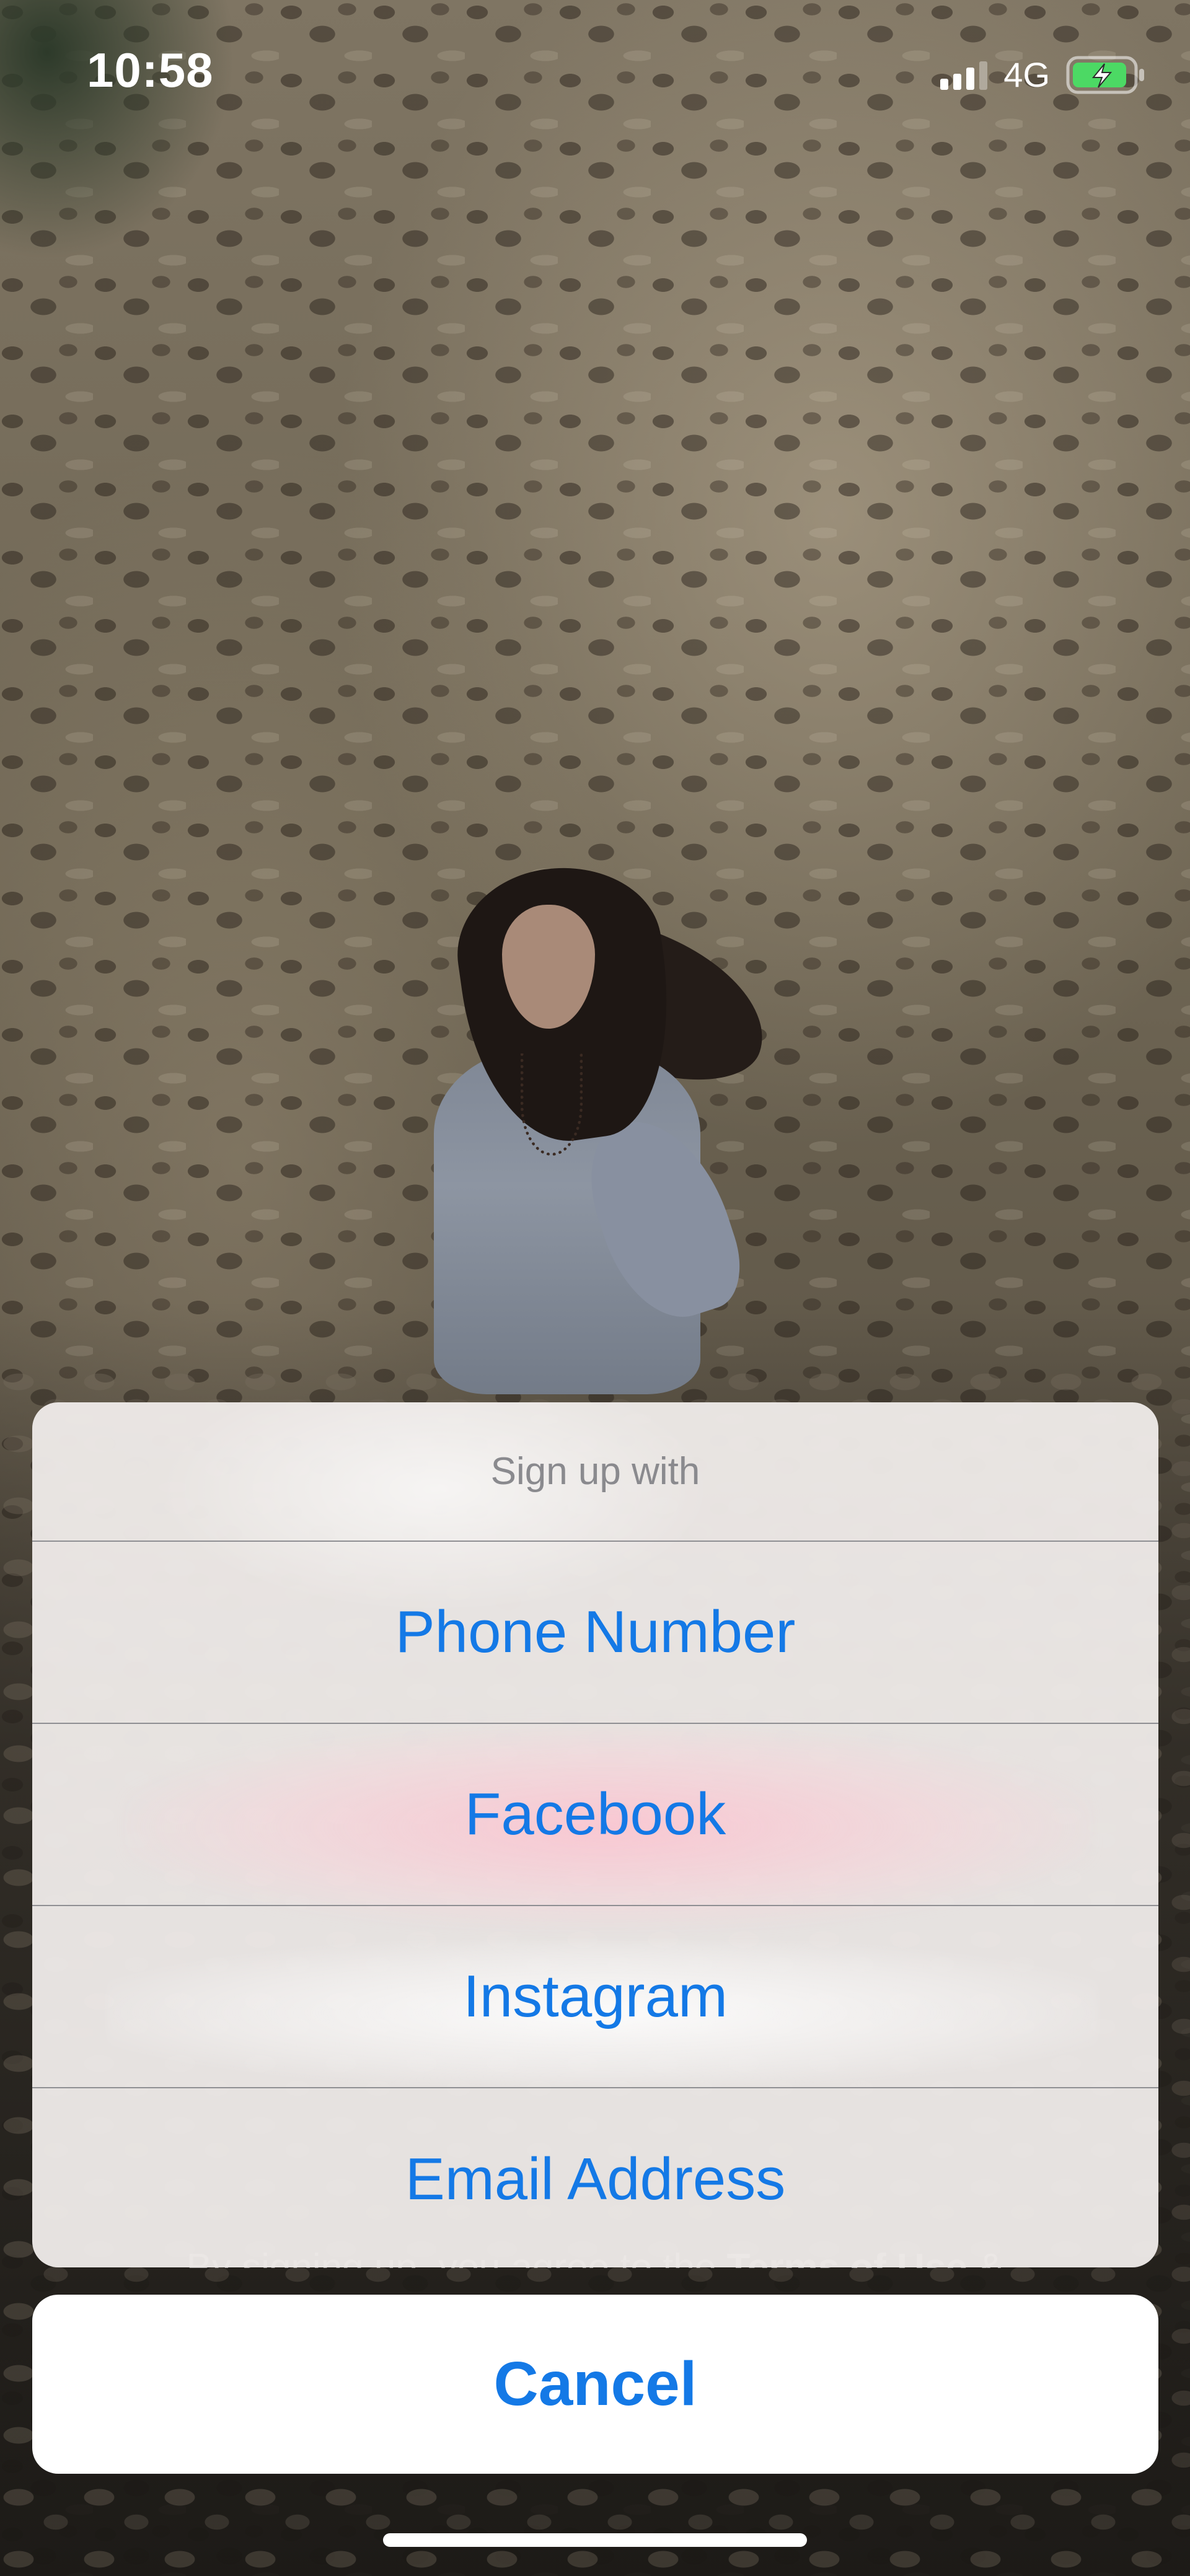 The width and height of the screenshot is (1190, 2576). Describe the element at coordinates (595, 2540) in the screenshot. I see `home-indicator` at that location.